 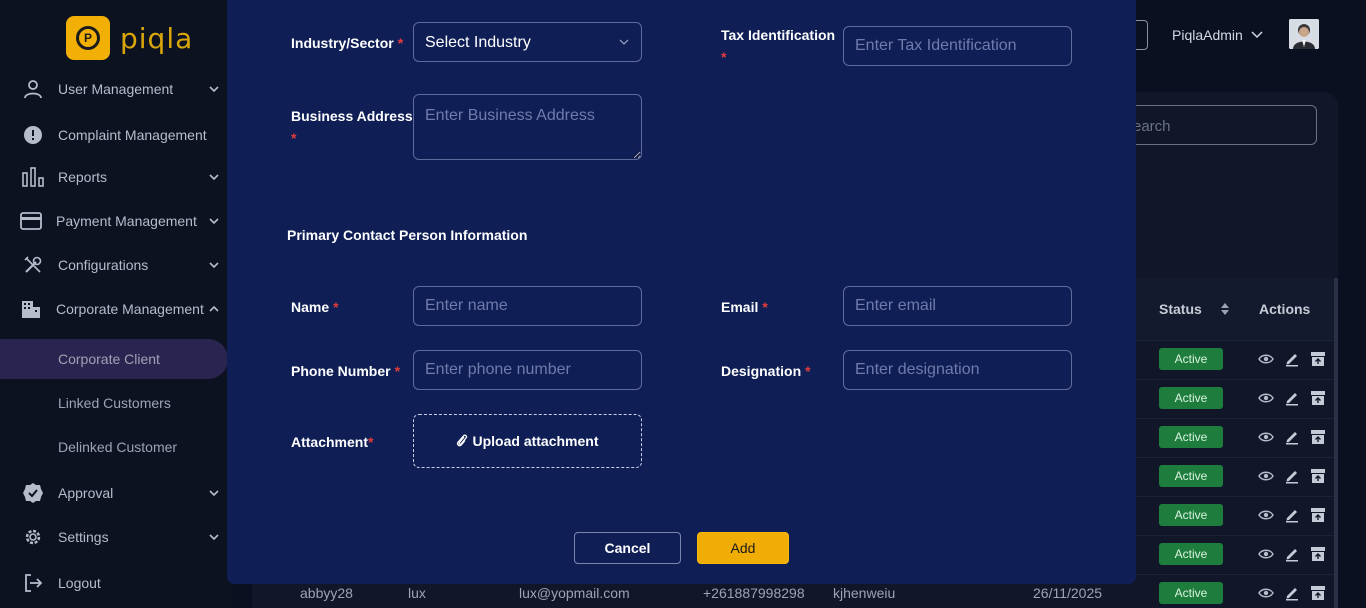 What do you see at coordinates (761, 371) in the screenshot?
I see `designation-label-text: Designation` at bounding box center [761, 371].